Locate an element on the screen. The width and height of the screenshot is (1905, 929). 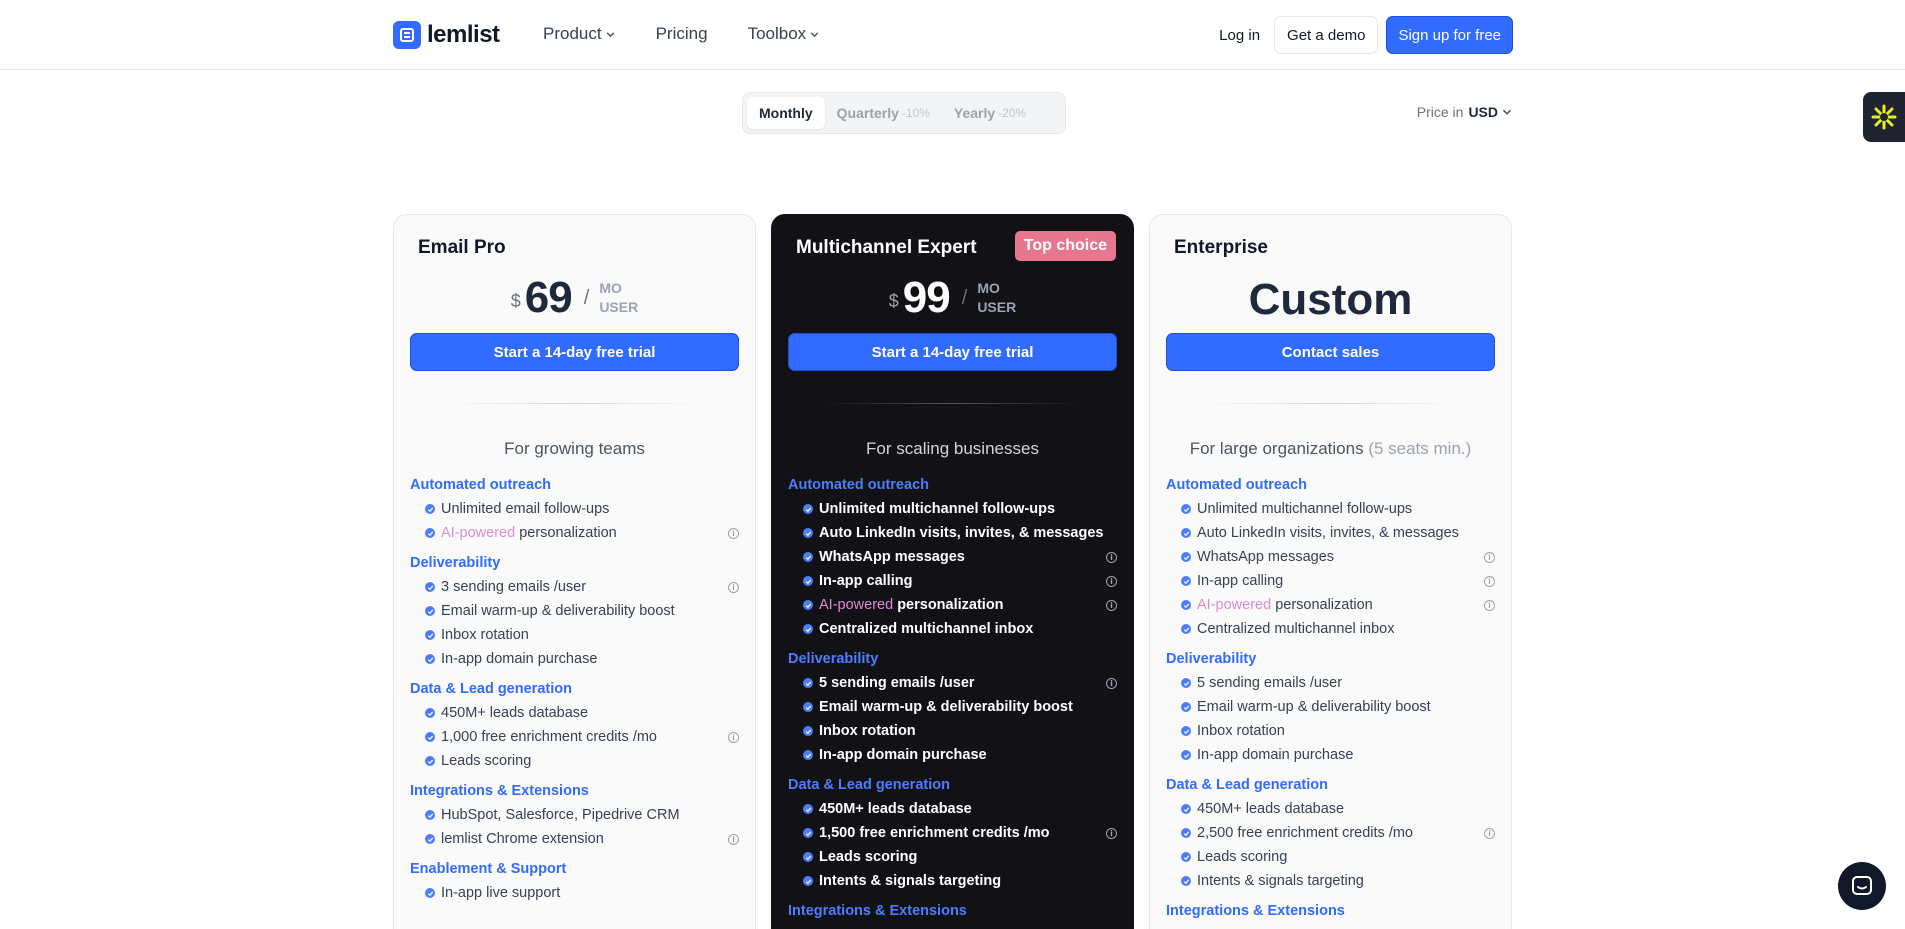
feature-item: Unlimited multichannel follow-ups is located at coordinates (1330, 509).